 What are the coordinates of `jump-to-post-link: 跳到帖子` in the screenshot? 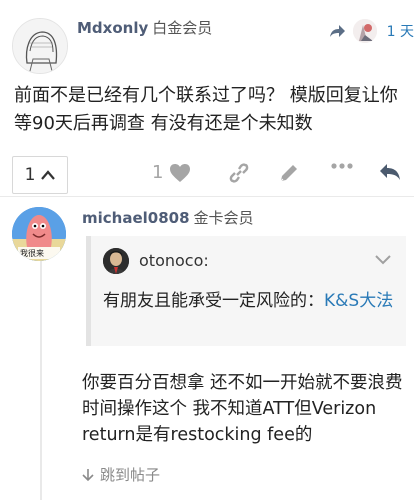 It's located at (121, 474).